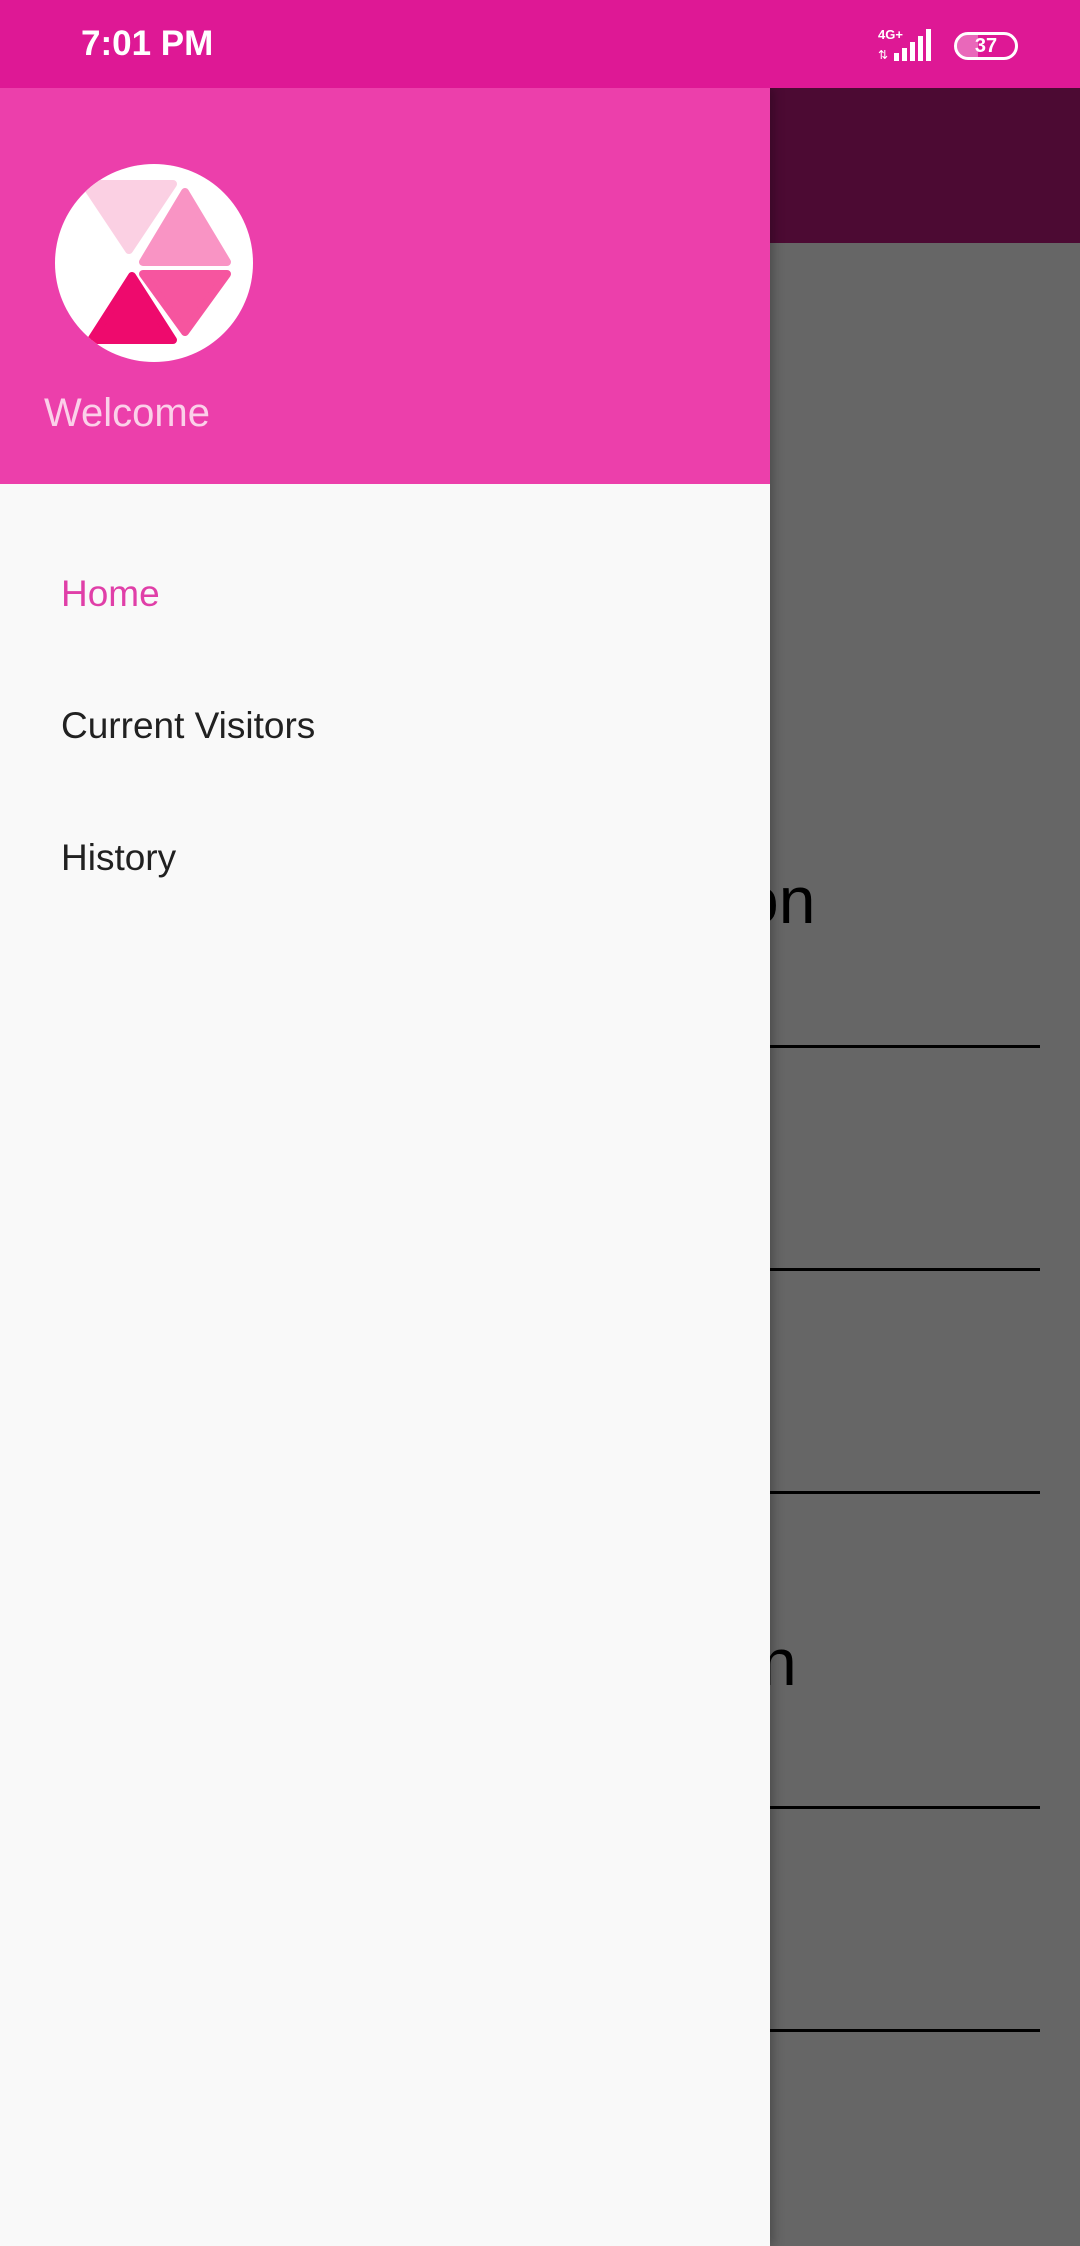 This screenshot has height=2246, width=1080. I want to click on app-logo-graphic, so click(156, 262).